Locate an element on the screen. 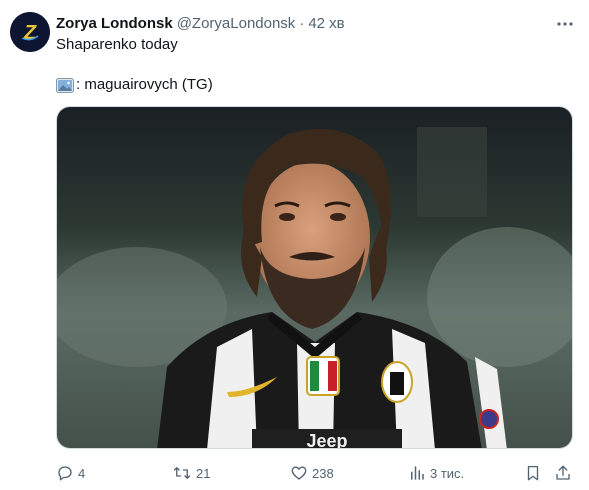 The image size is (589, 490). bookmark-icon is located at coordinates (533, 473).